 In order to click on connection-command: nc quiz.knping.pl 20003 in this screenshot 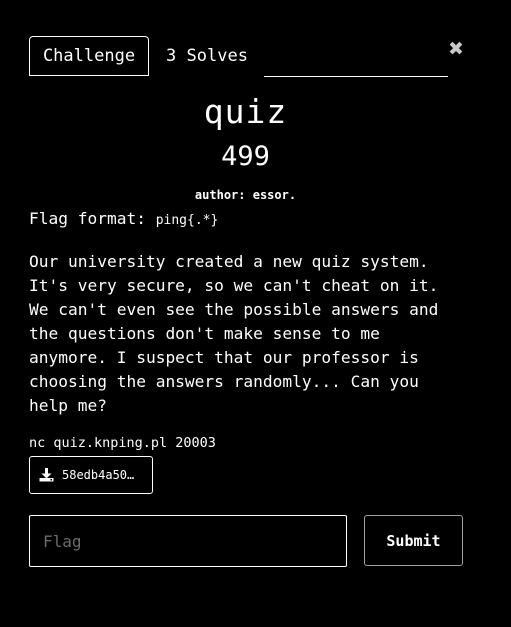, I will do `click(122, 443)`.